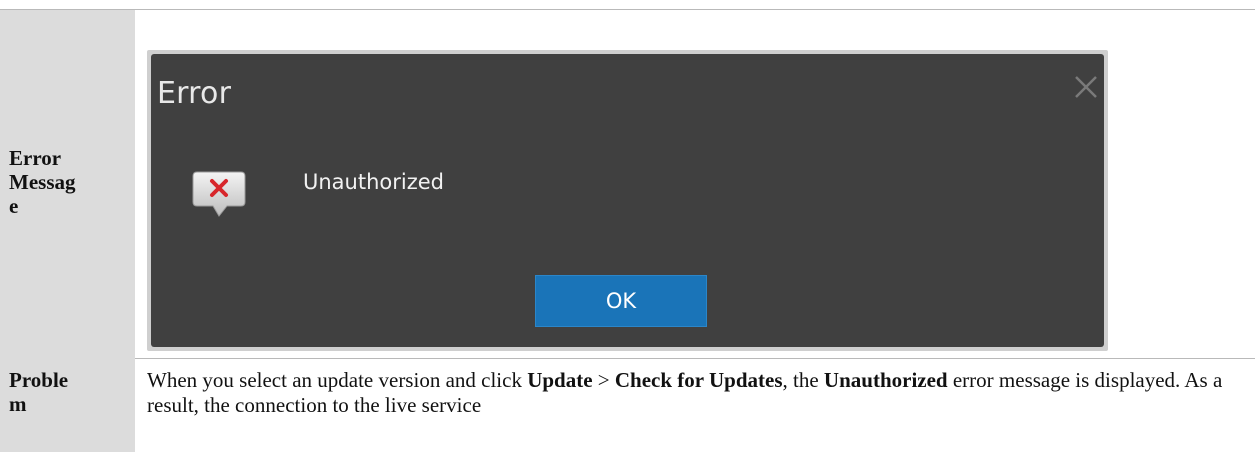 The height and width of the screenshot is (452, 1255). Describe the element at coordinates (627, 9) in the screenshot. I see `table-top-border` at that location.